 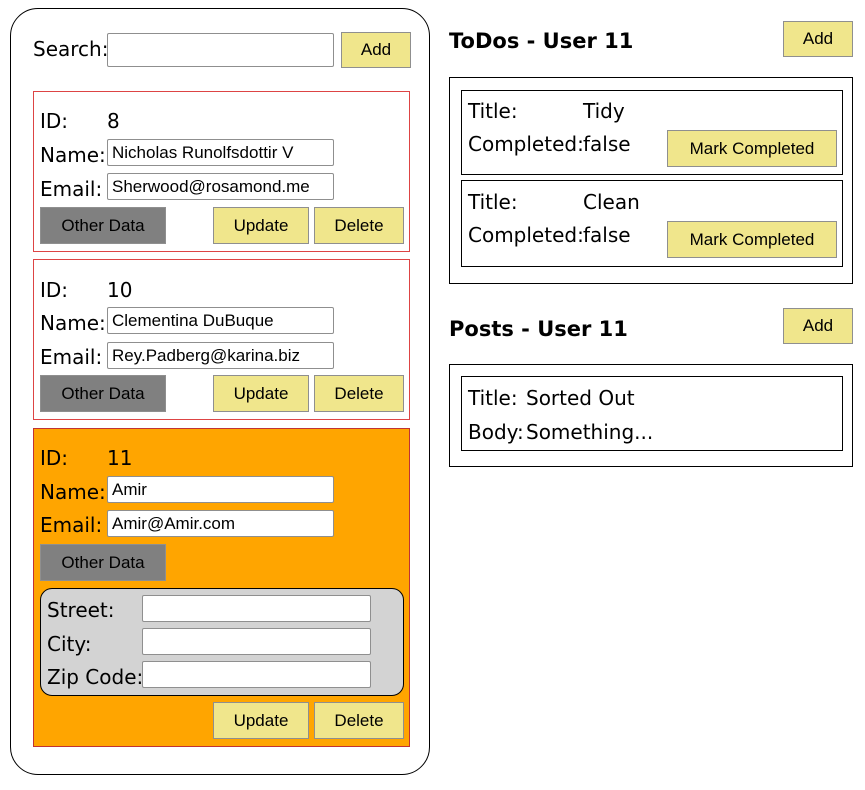 I want to click on zip-code-label: Zip Code:, so click(x=95, y=677).